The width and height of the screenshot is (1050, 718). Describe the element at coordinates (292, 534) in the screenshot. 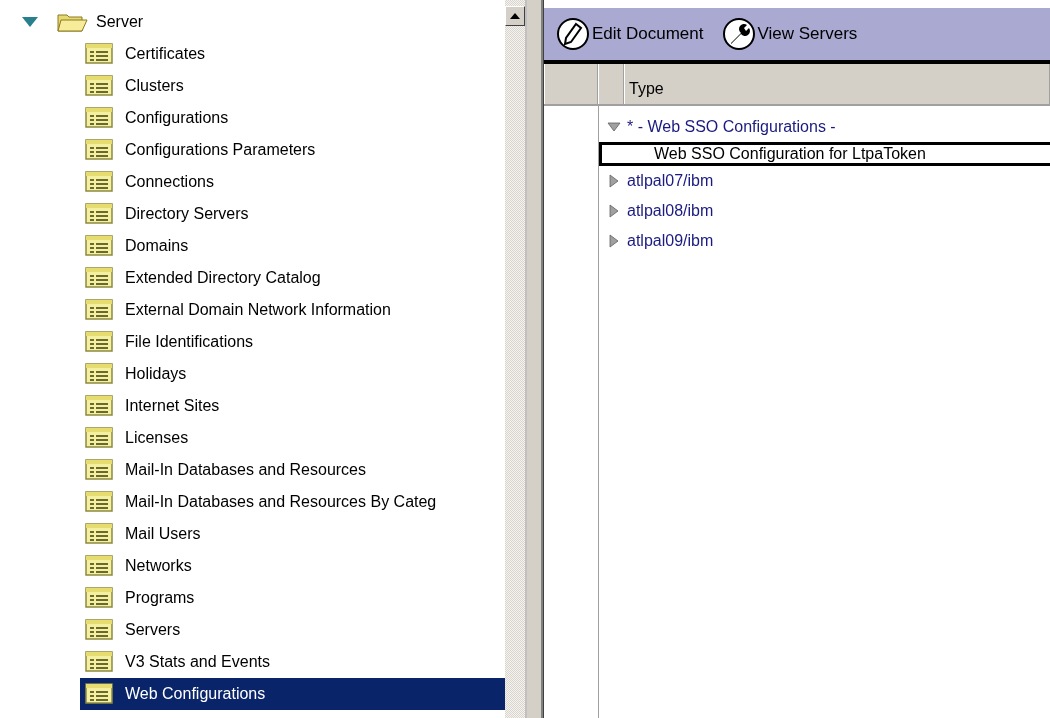

I see `tree-item: Mail Users` at that location.